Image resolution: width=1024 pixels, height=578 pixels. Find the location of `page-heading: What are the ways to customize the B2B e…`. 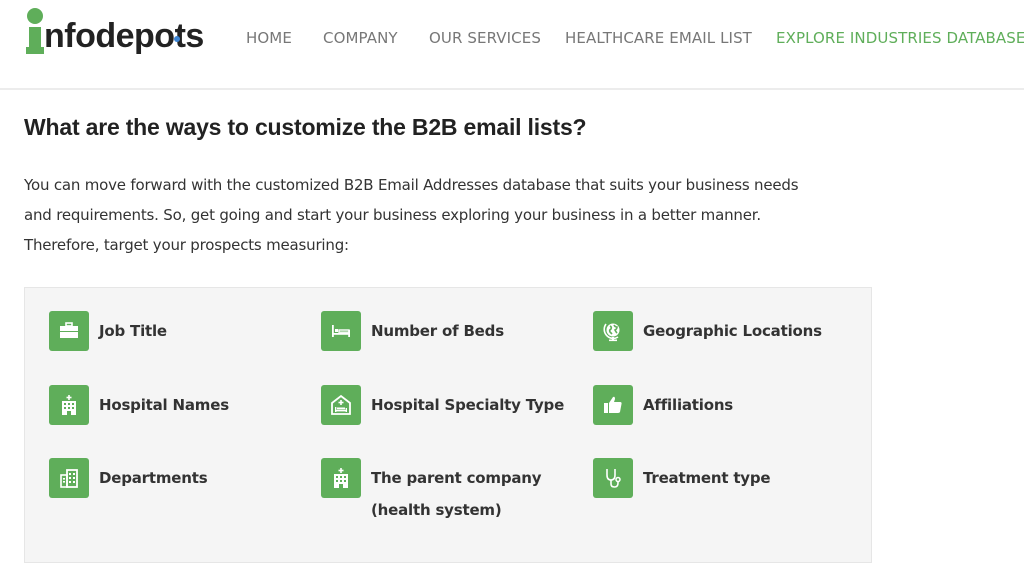

page-heading: What are the ways to customize the B2B e… is located at coordinates (305, 127).